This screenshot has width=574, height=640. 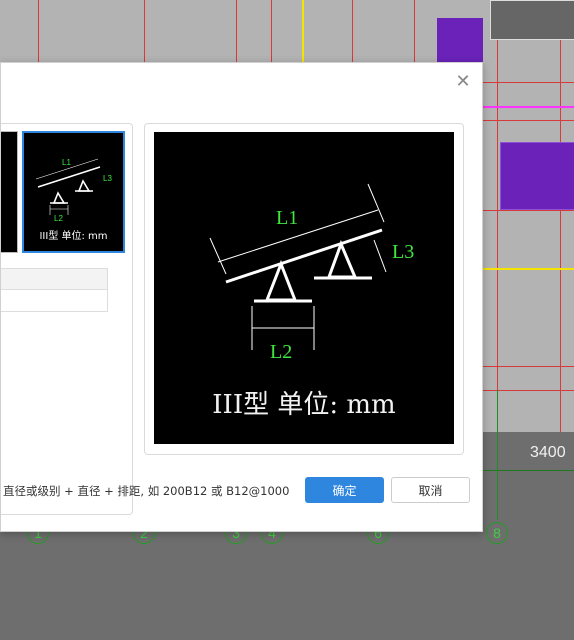 I want to click on input-format-hint: 直径或级别 + 直径 + 排距, 如 200B12 或 B12@1000, so click(x=146, y=491).